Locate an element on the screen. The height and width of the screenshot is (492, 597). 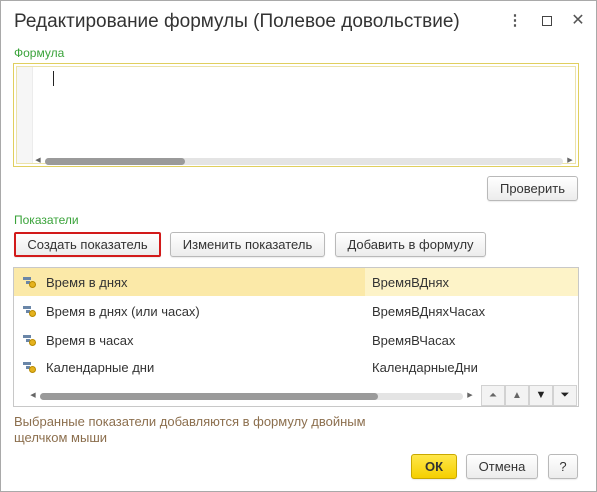
move-last-icon: ⏷ is located at coordinates (565, 395).